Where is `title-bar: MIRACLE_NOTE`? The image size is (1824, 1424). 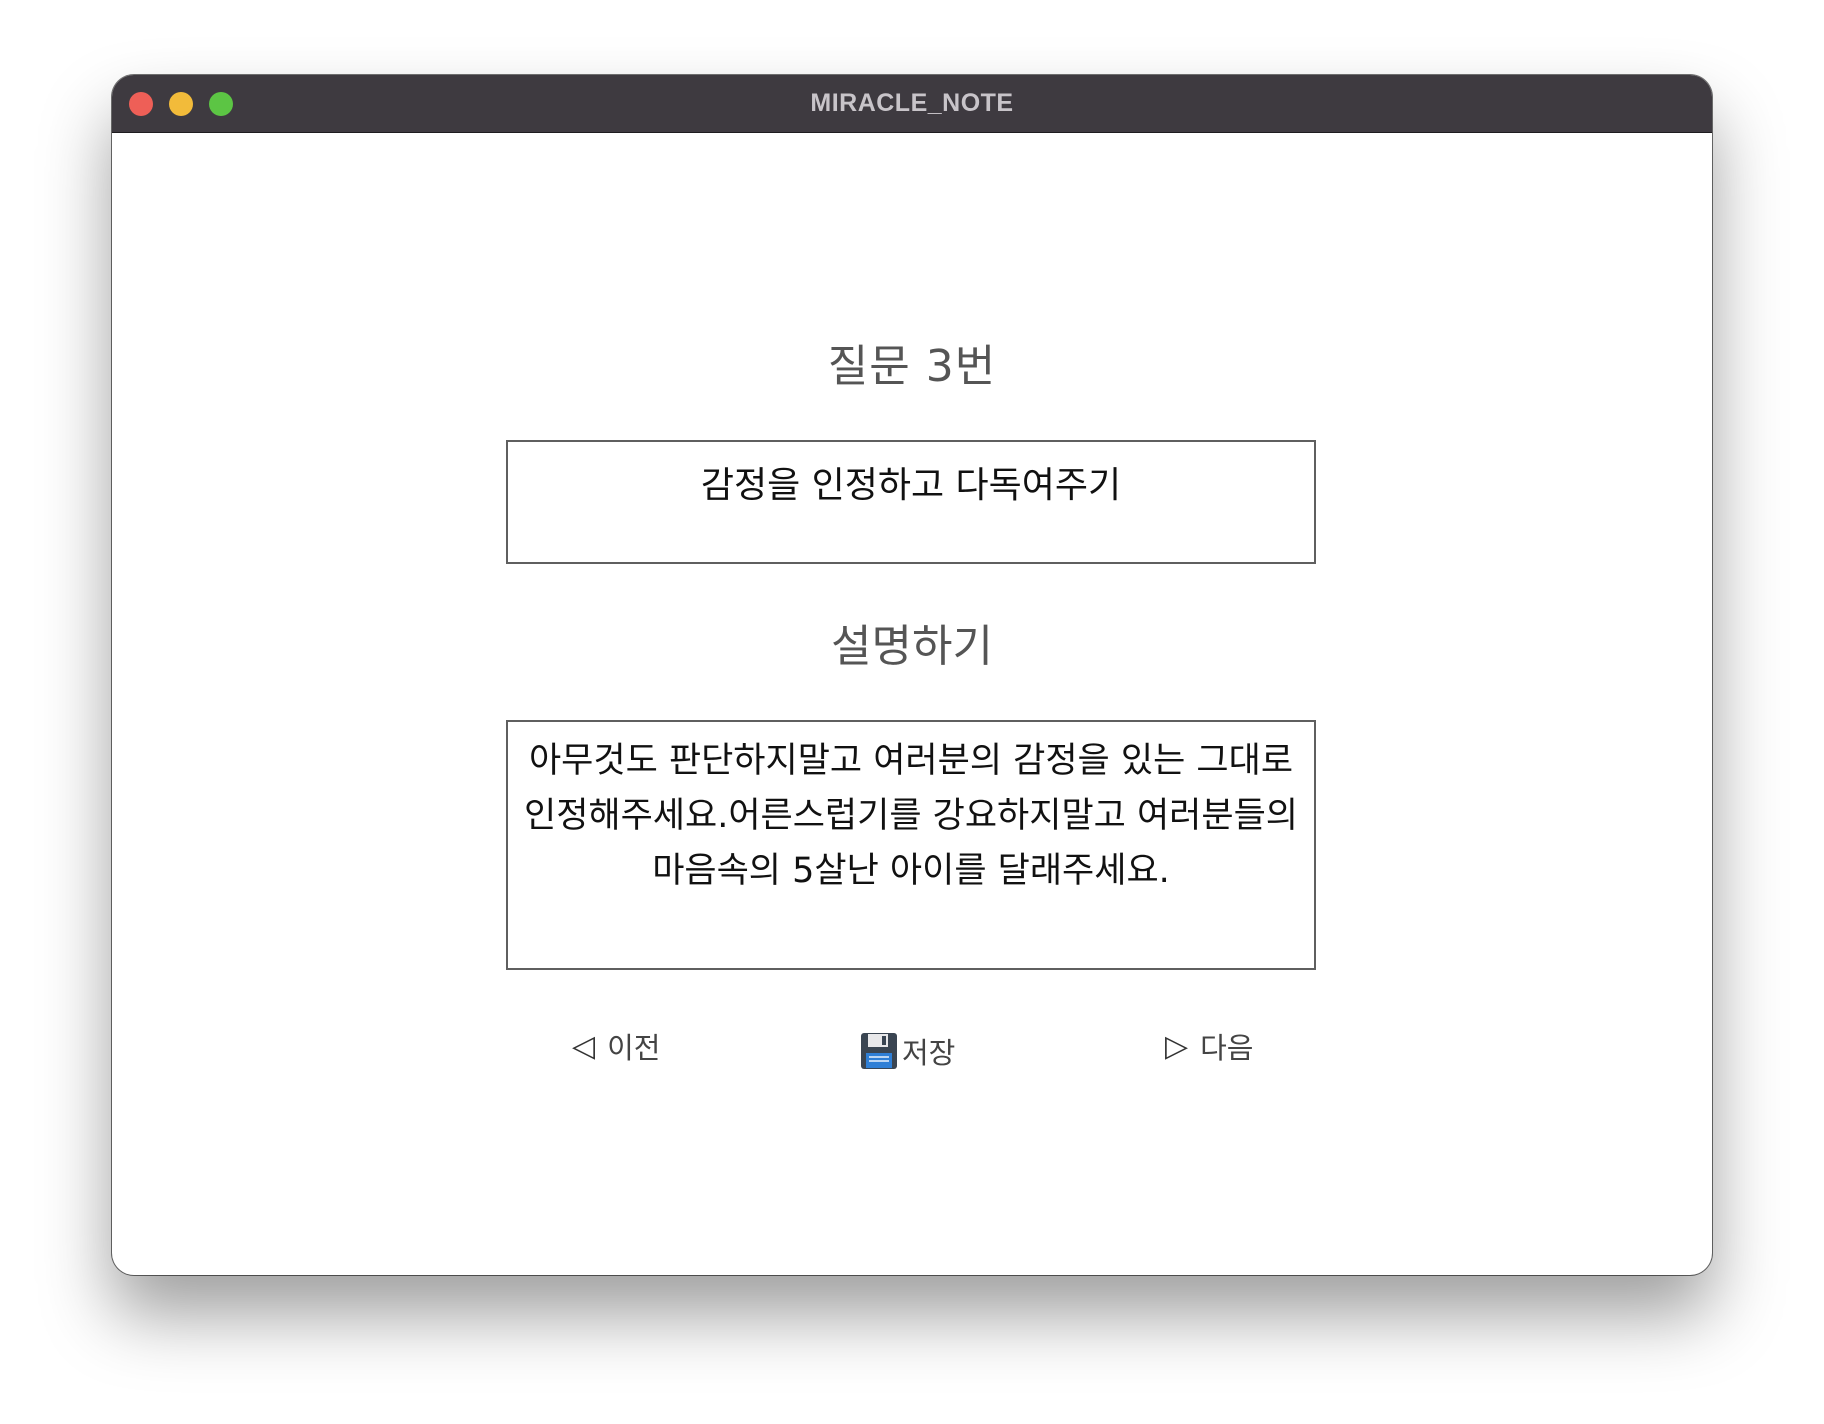
title-bar: MIRACLE_NOTE is located at coordinates (912, 104).